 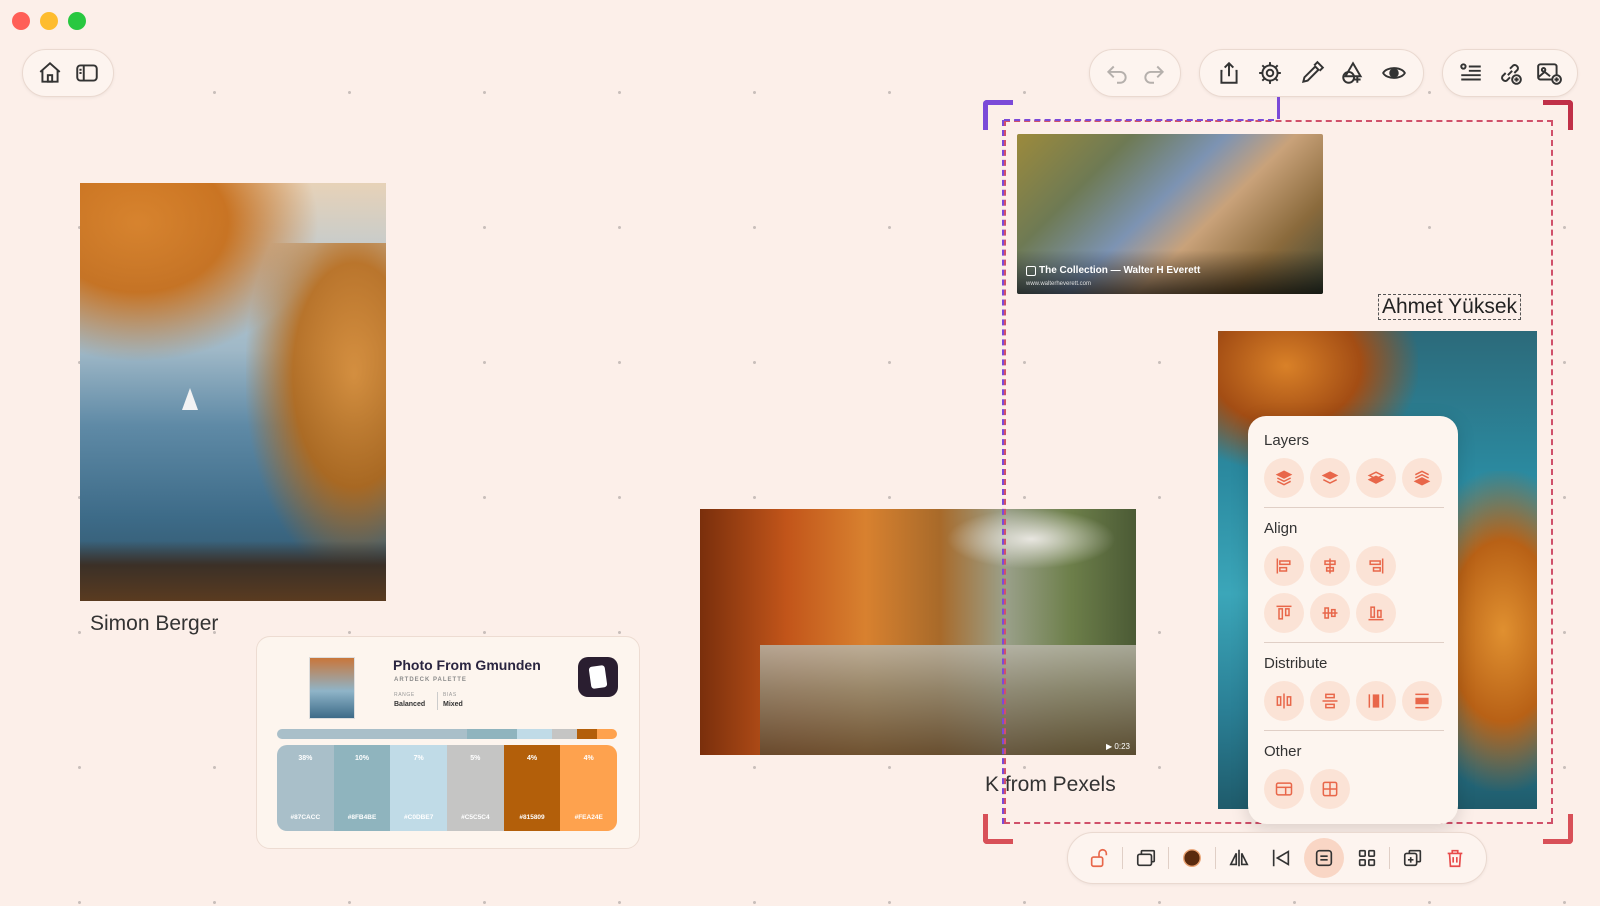 I want to click on swatch-hex: #87CACC, so click(x=305, y=817).